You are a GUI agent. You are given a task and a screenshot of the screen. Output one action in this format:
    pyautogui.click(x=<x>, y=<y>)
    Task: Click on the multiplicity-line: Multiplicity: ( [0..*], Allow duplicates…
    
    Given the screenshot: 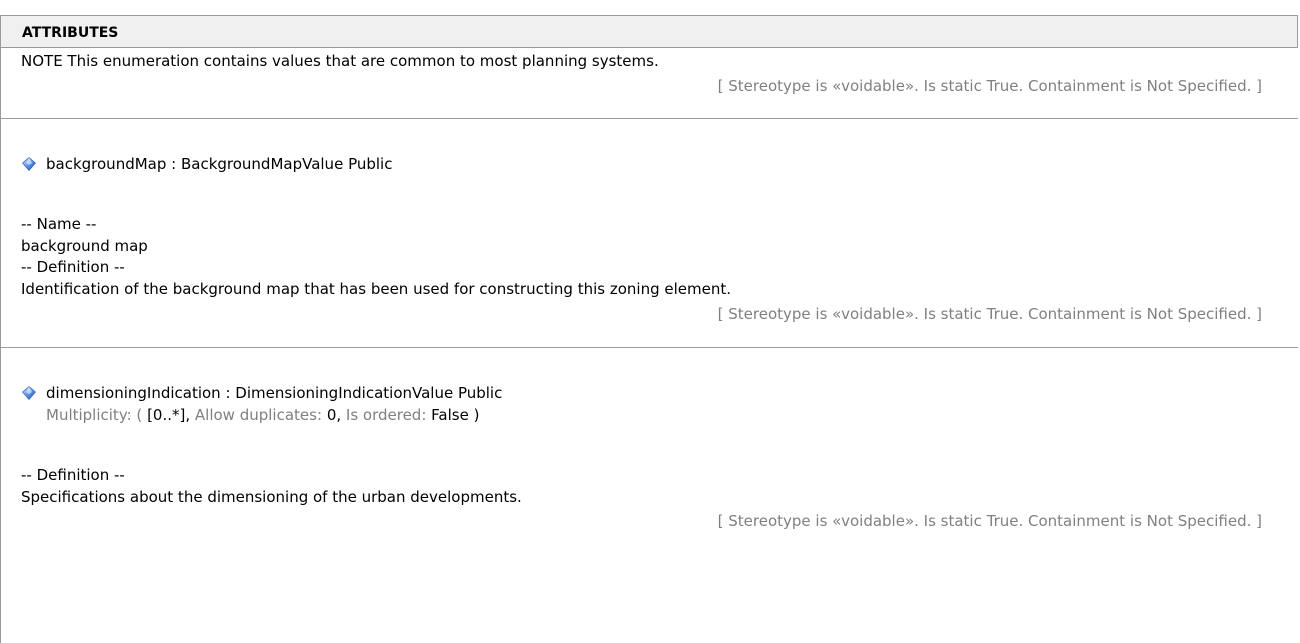 What is the action you would take?
    pyautogui.click(x=262, y=415)
    